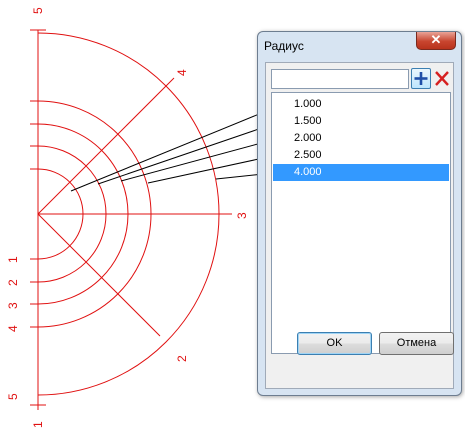 The height and width of the screenshot is (432, 465). What do you see at coordinates (361, 104) in the screenshot?
I see `list-item: 1.000` at bounding box center [361, 104].